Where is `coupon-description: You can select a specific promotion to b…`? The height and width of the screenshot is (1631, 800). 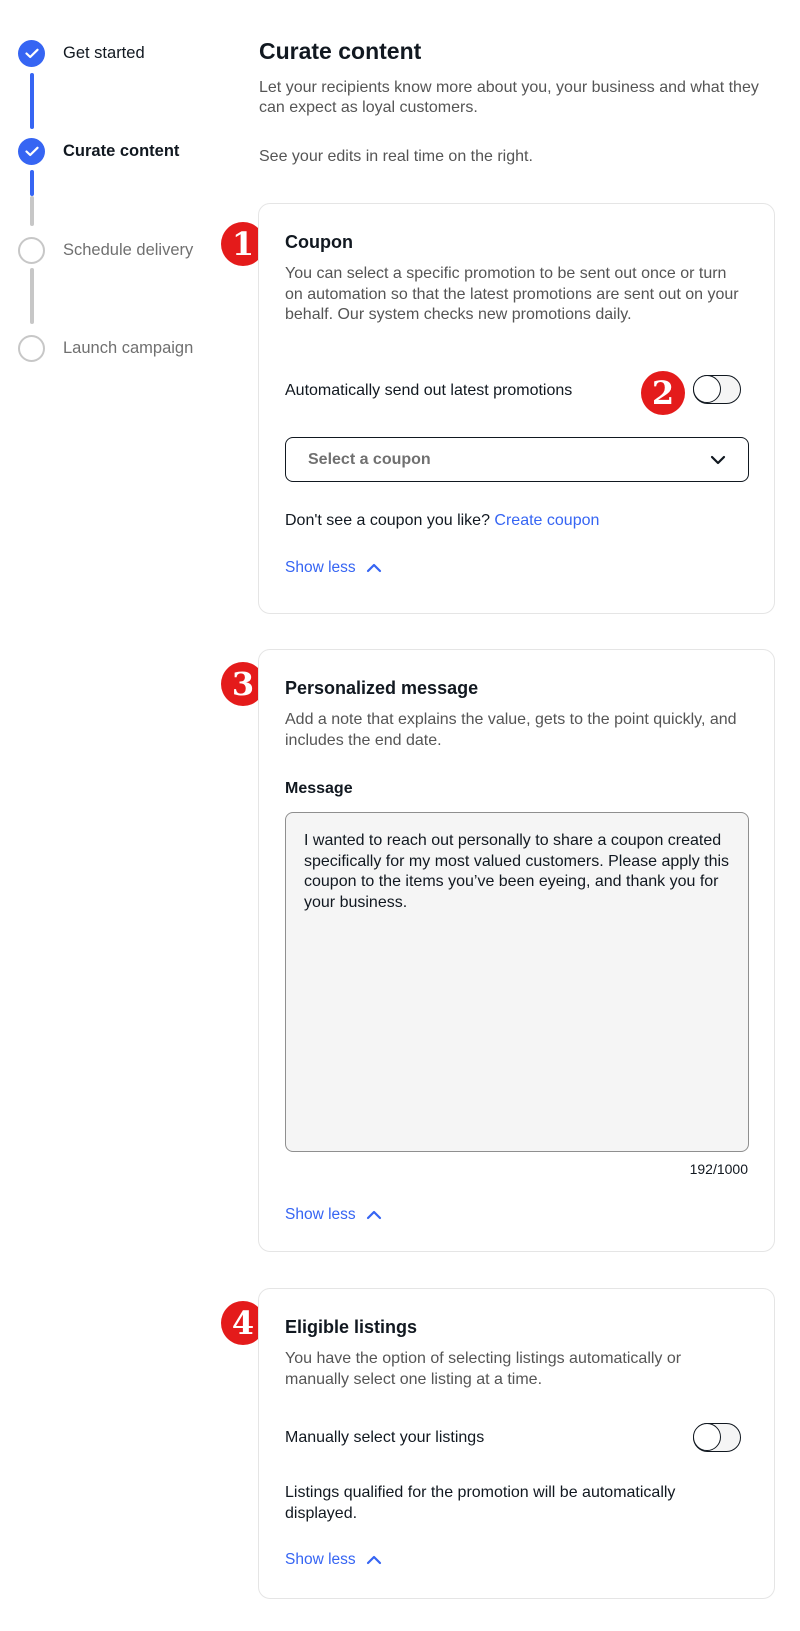
coupon-description: You can select a specific promotion to b… is located at coordinates (512, 294).